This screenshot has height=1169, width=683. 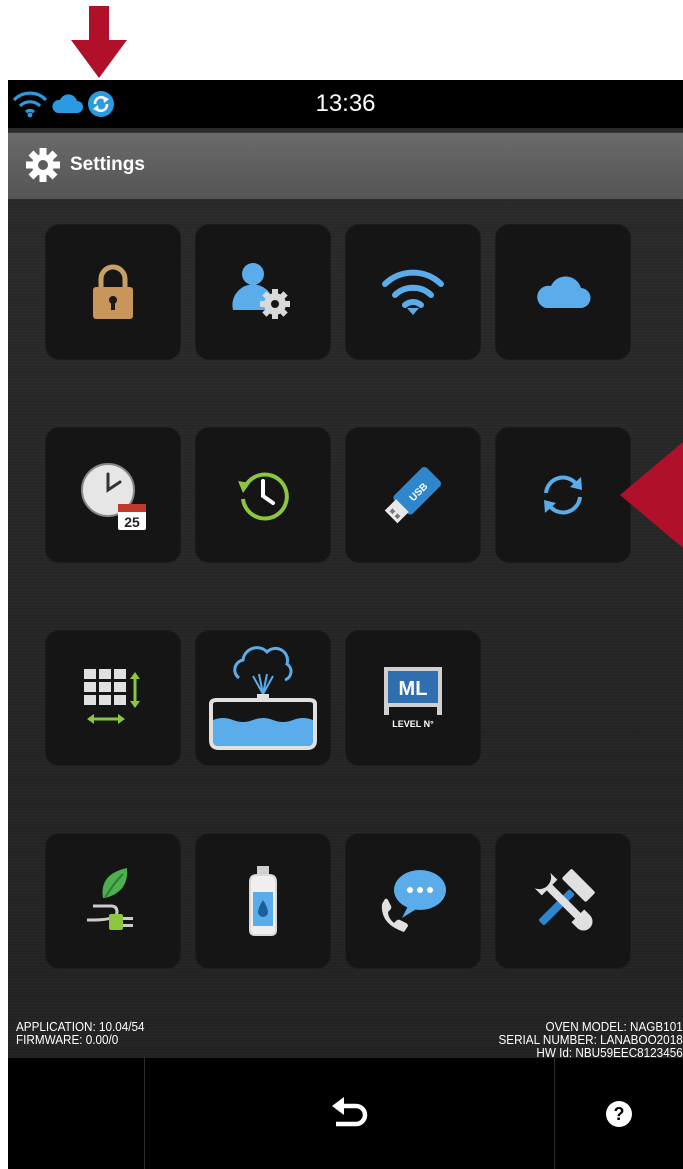 I want to click on gear-icon, so click(x=43, y=165).